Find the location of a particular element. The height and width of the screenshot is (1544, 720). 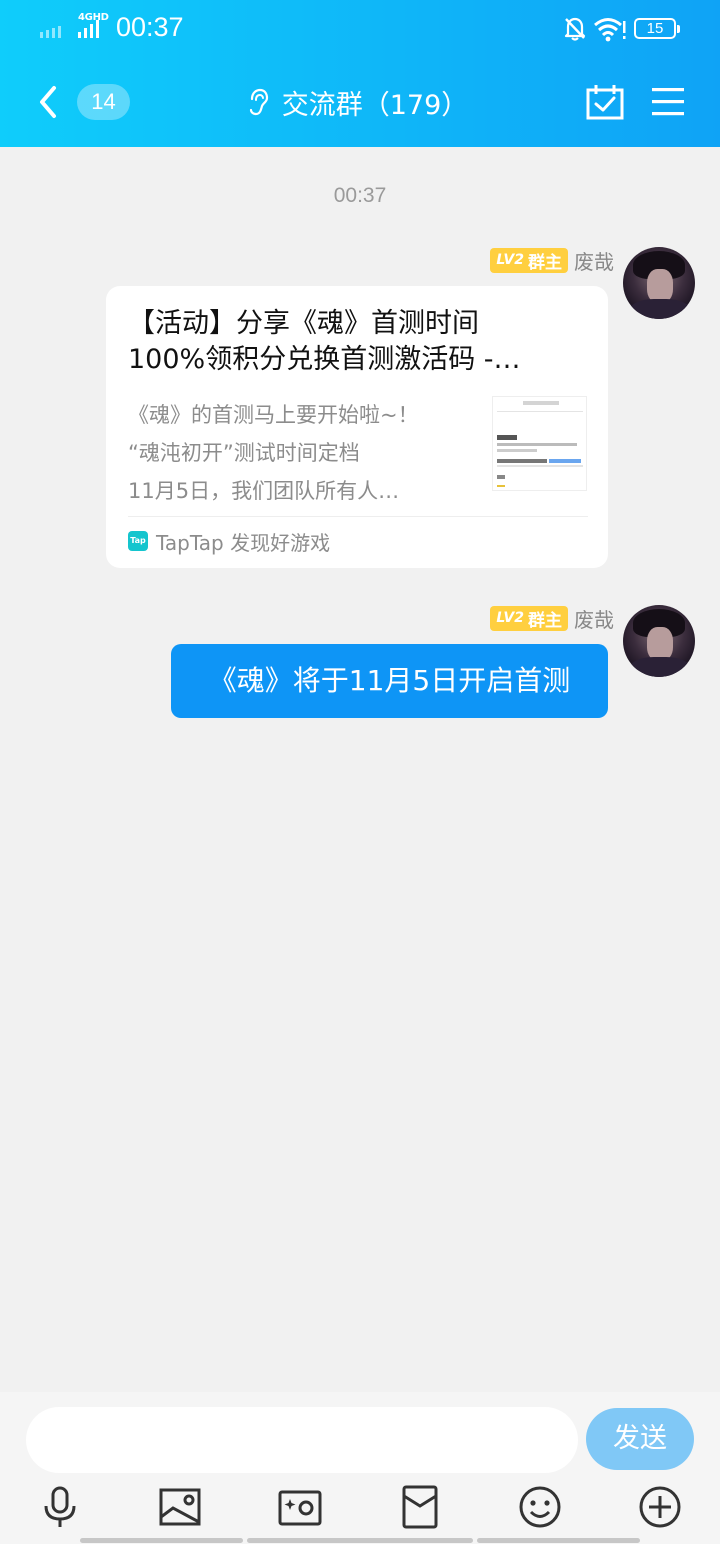

app-header: 4GHD 00:37 15 14 交流群（179） is located at coordinates (360, 73).